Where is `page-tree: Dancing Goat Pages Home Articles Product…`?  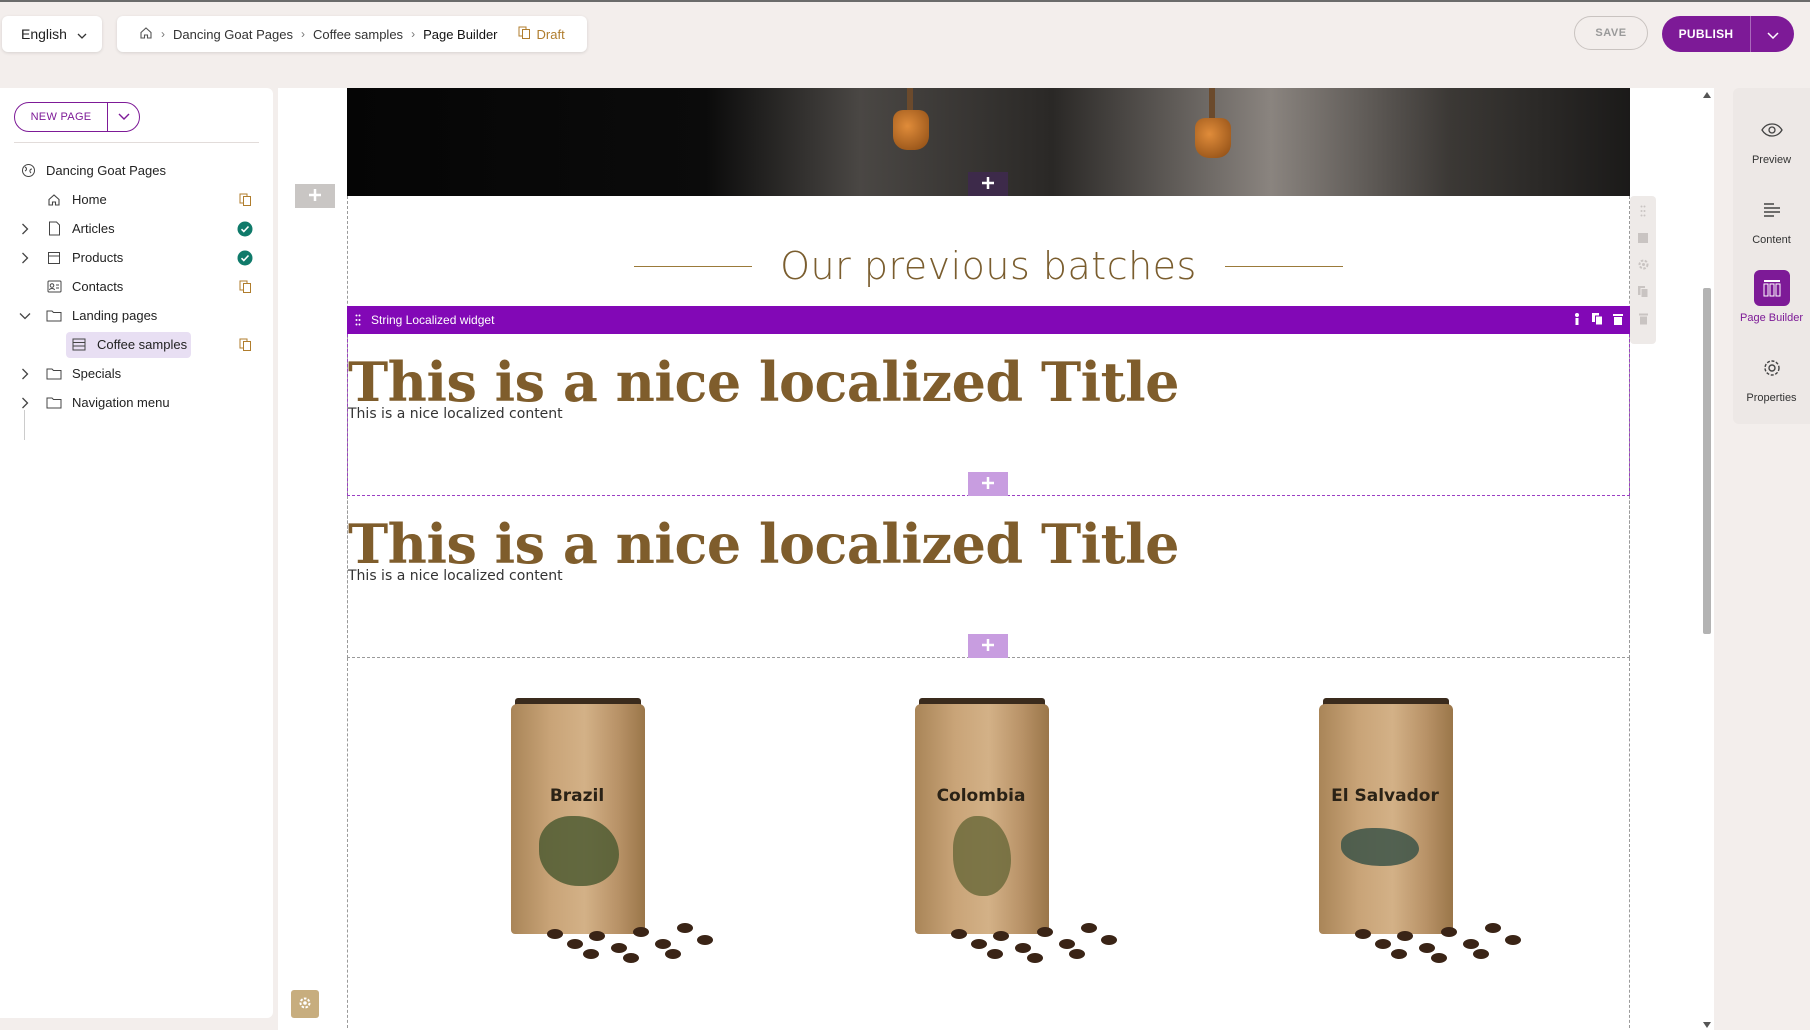
page-tree: Dancing Goat Pages Home Articles Product… is located at coordinates (136, 286).